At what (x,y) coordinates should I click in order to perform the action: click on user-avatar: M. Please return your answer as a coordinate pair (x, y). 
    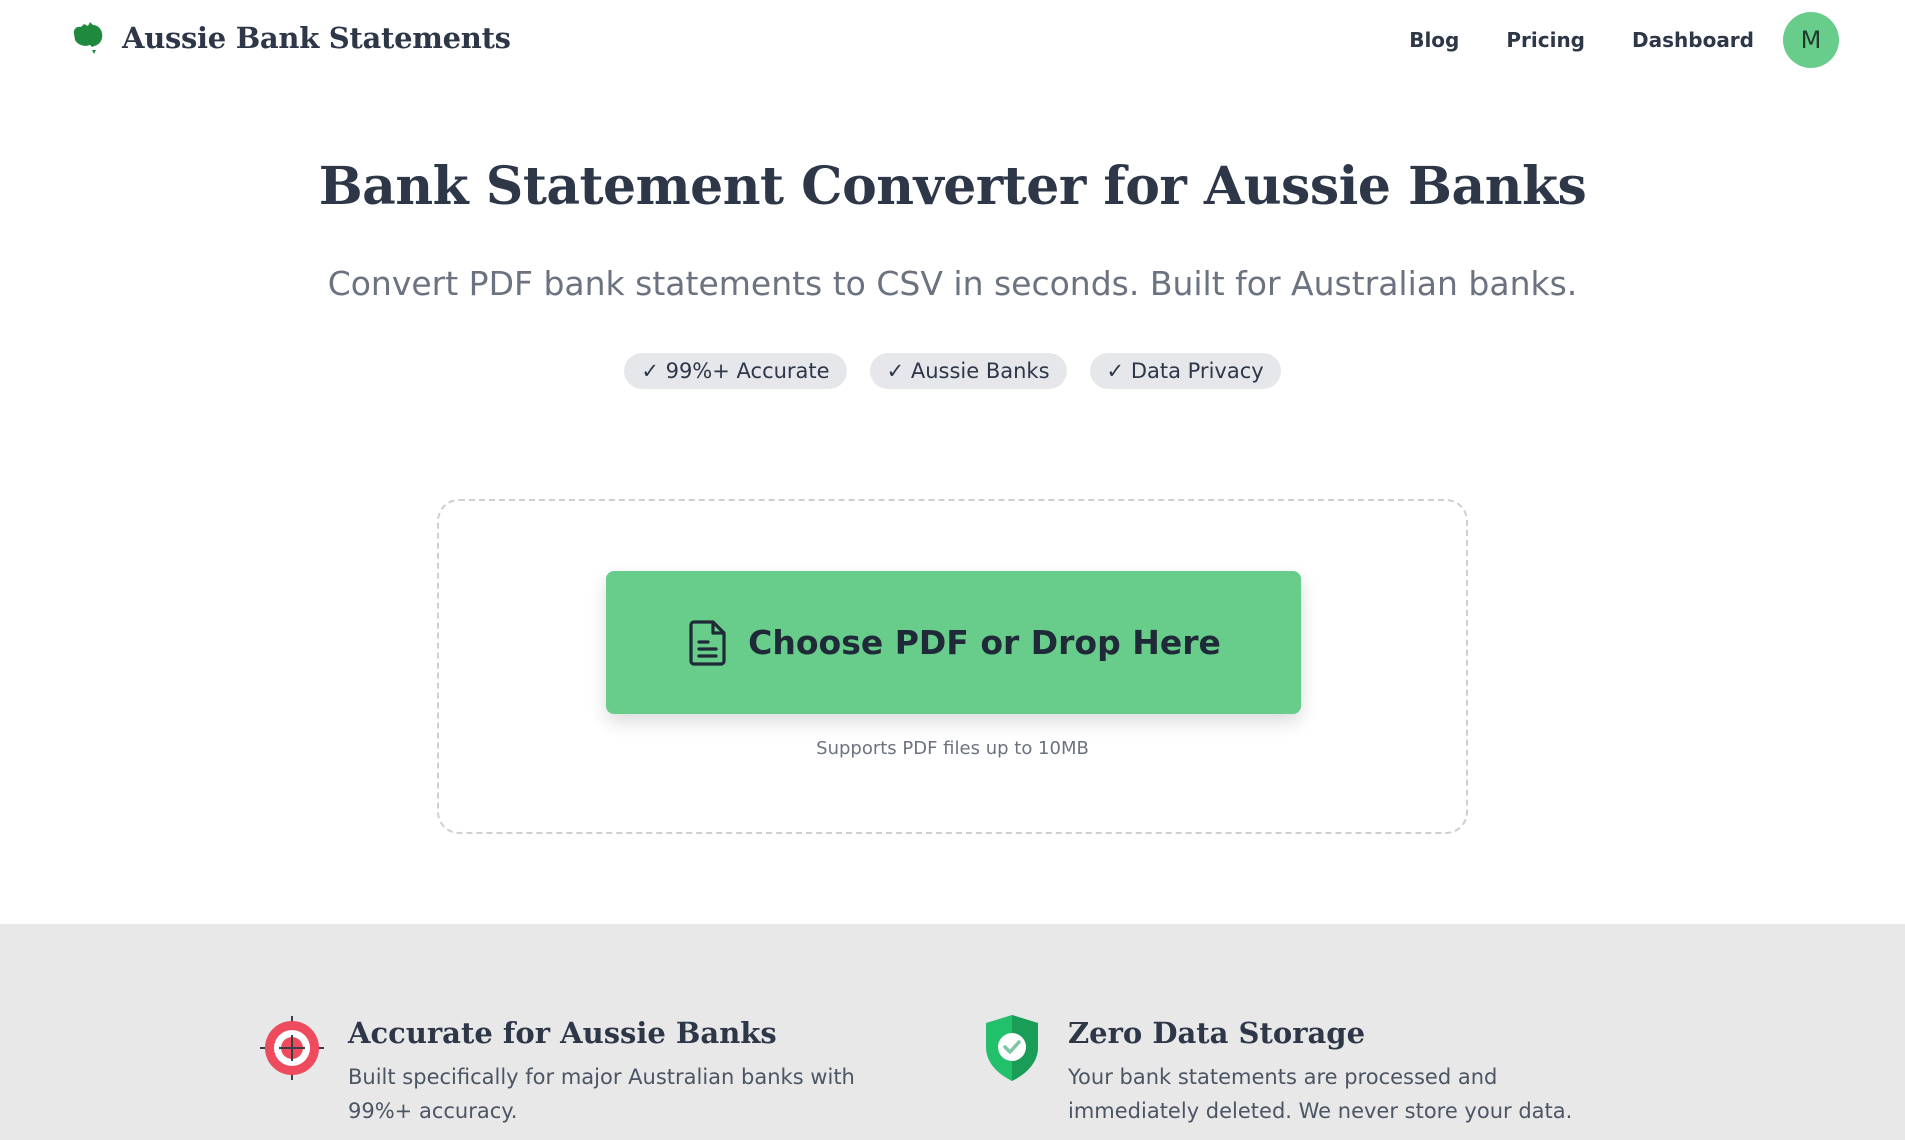
    Looking at the image, I should click on (1811, 40).